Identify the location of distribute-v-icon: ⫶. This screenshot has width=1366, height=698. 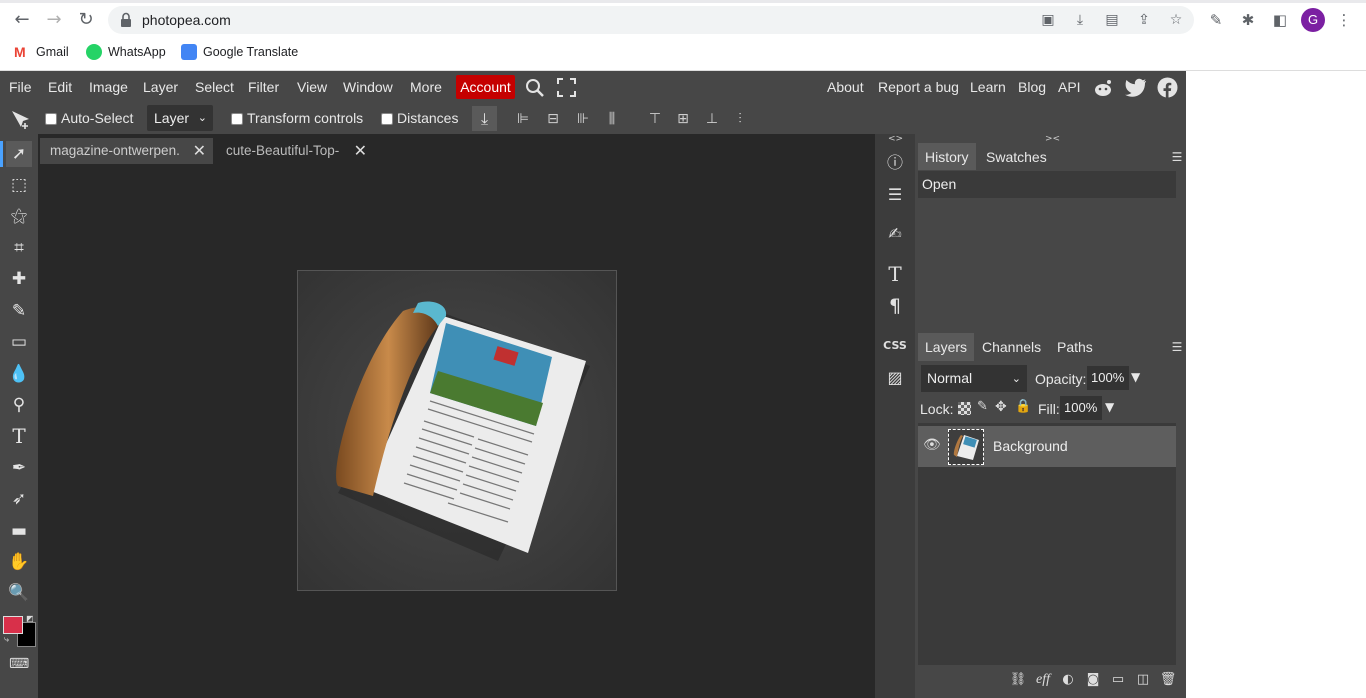
(740, 119).